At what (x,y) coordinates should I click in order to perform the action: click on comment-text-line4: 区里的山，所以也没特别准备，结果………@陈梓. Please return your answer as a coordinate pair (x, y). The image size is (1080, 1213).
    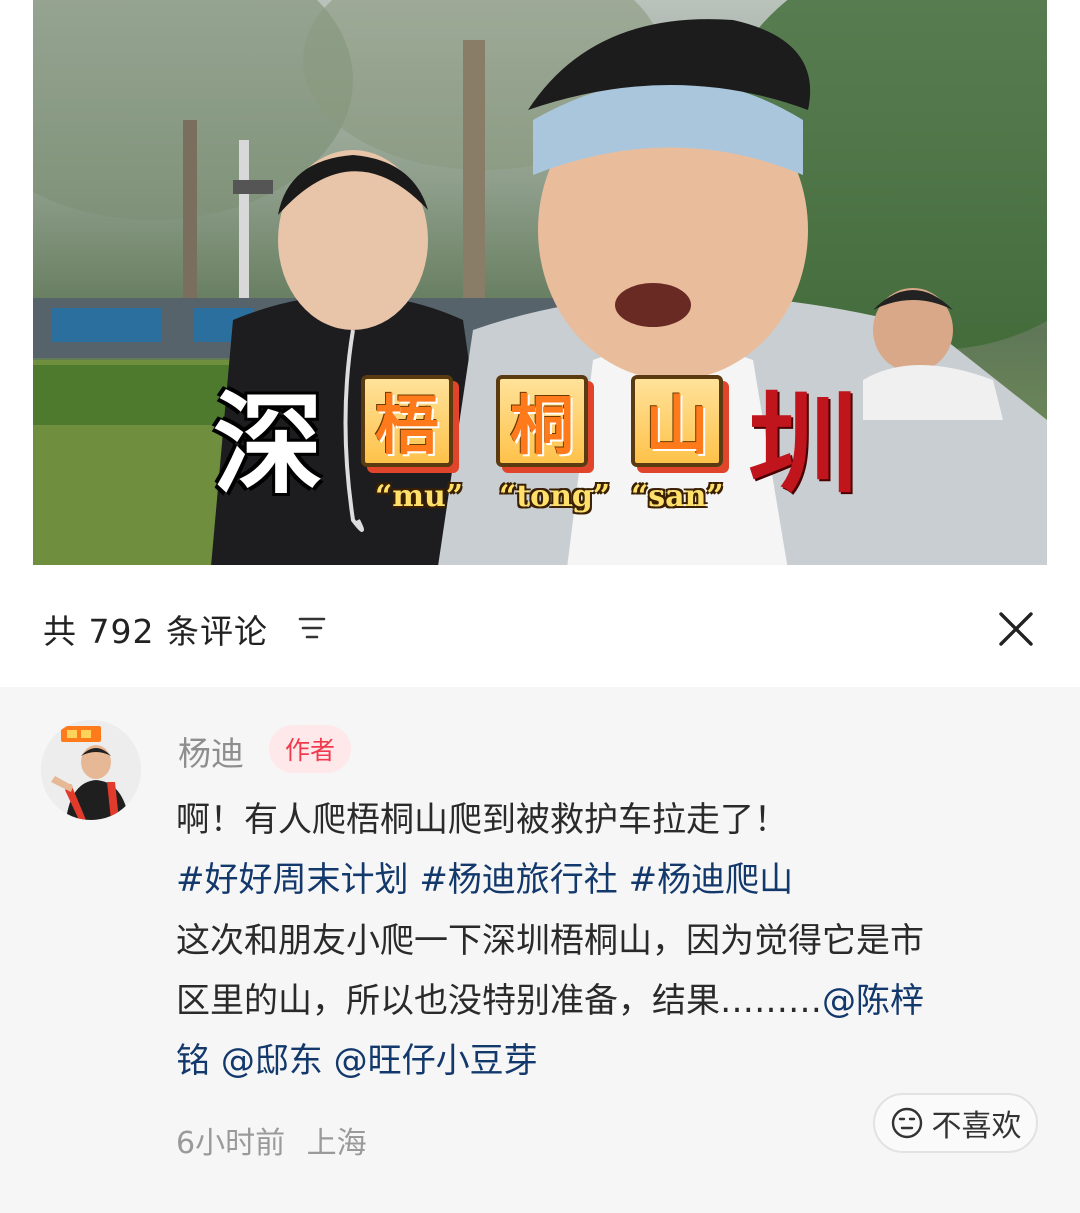
    Looking at the image, I should click on (550, 997).